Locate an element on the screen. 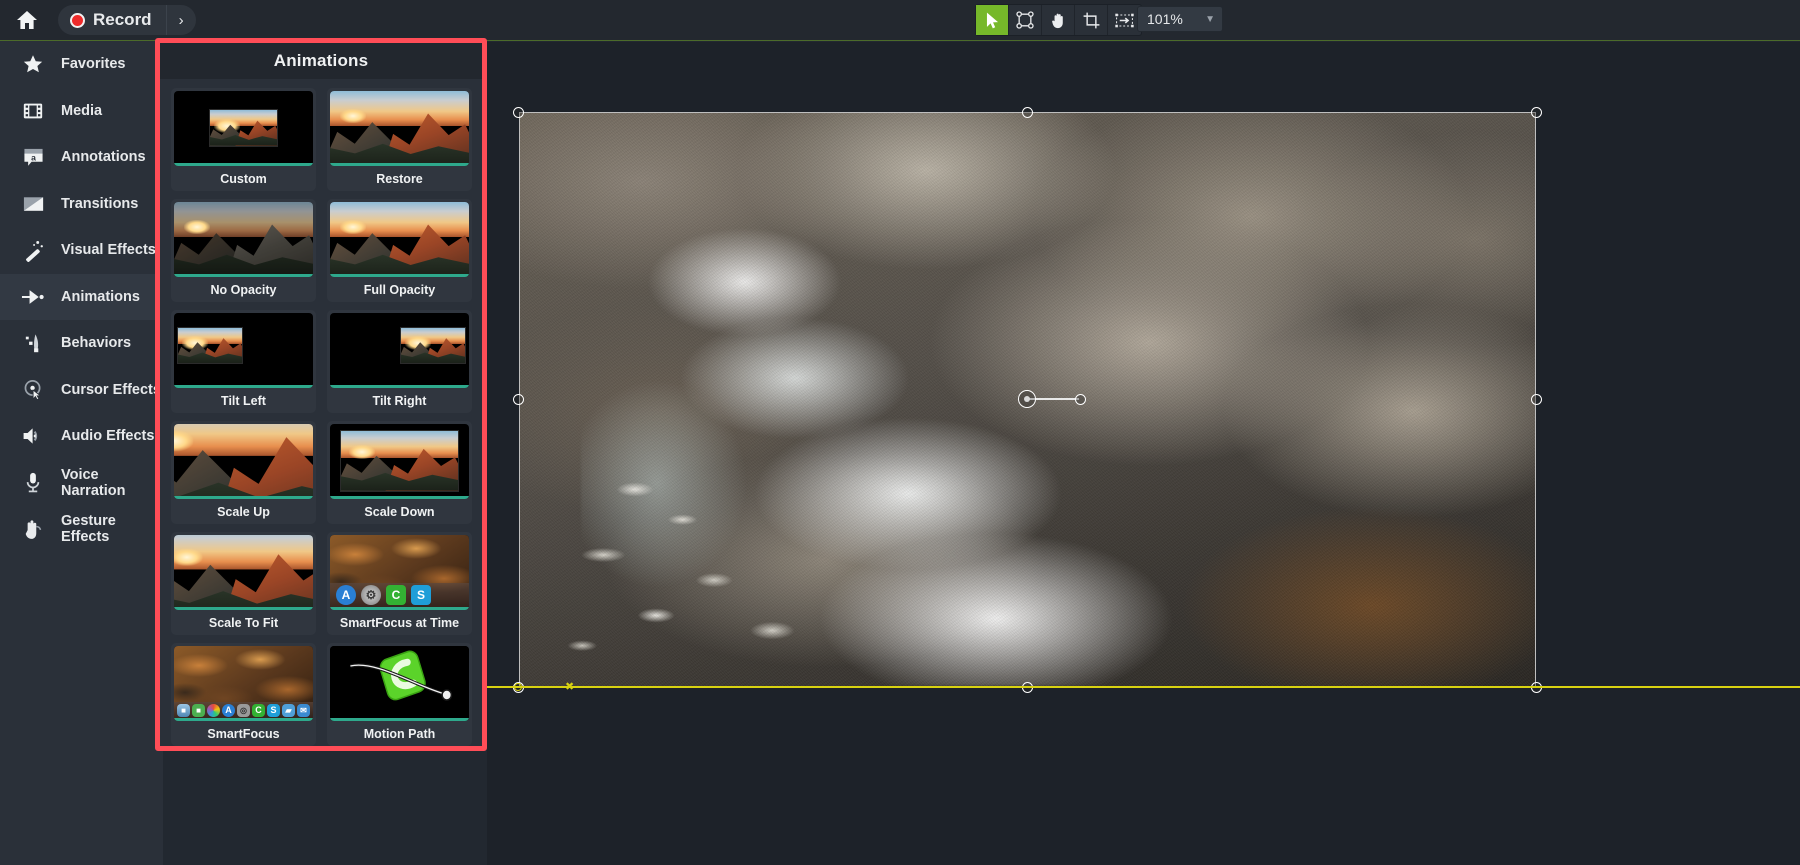  canvas-tools-group is located at coordinates (1058, 20).